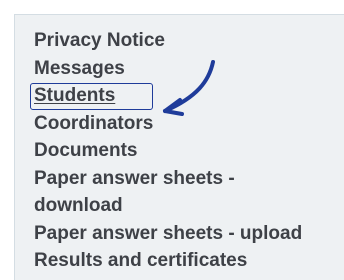 This screenshot has width=344, height=280. I want to click on menu-item-paper-answer-sheets-download-continued: download, so click(168, 206).